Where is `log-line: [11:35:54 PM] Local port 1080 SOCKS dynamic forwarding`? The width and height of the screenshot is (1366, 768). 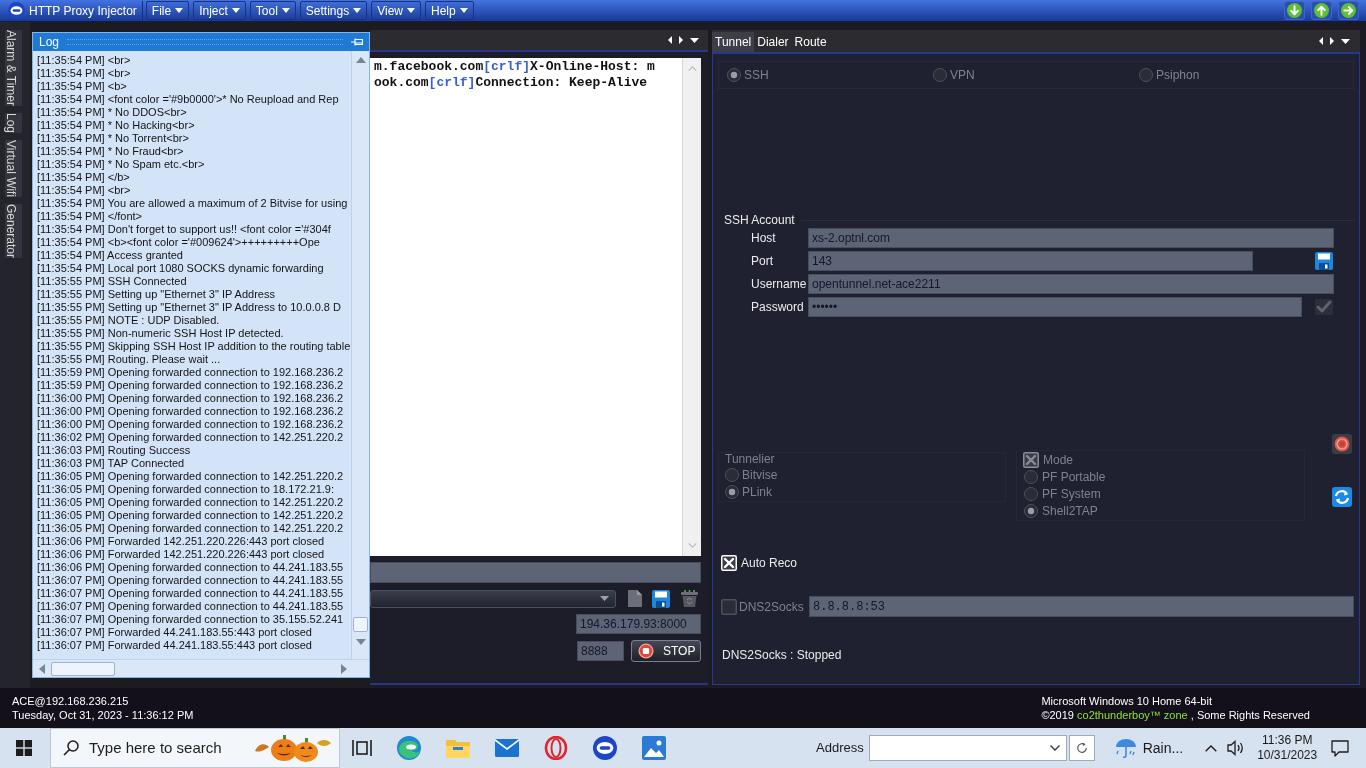 log-line: [11:35:54 PM] Local port 1080 SOCKS dynamic forwarding is located at coordinates (180, 268).